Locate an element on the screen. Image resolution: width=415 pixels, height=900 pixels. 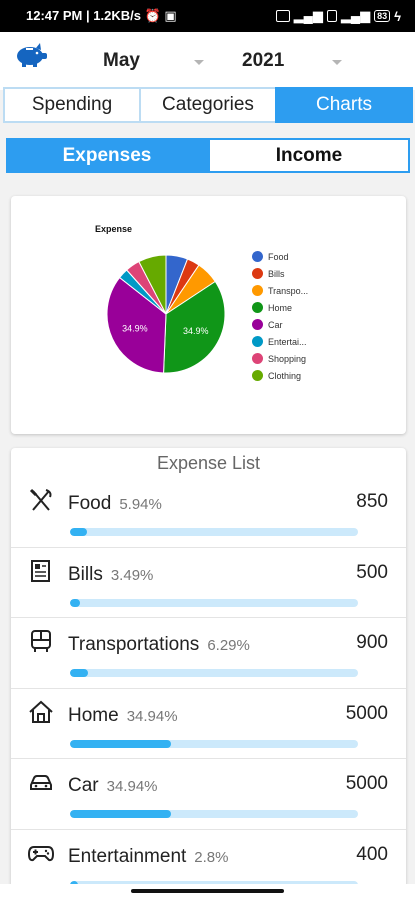
status-right: ▂▄▆ ▂▄▆ 83 ϟ is located at coordinates (338, 16).